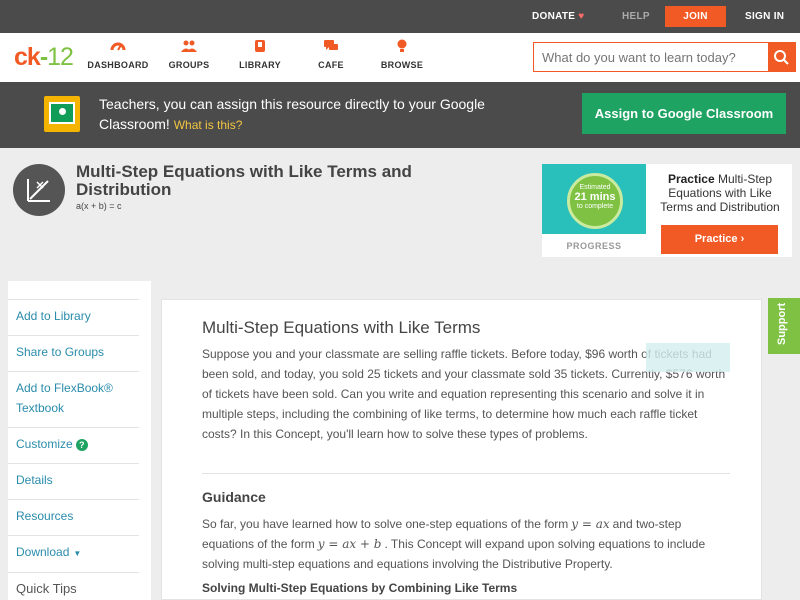 The image size is (800, 600). Describe the element at coordinates (234, 497) in the screenshot. I see `guidance-heading: Guidance` at that location.